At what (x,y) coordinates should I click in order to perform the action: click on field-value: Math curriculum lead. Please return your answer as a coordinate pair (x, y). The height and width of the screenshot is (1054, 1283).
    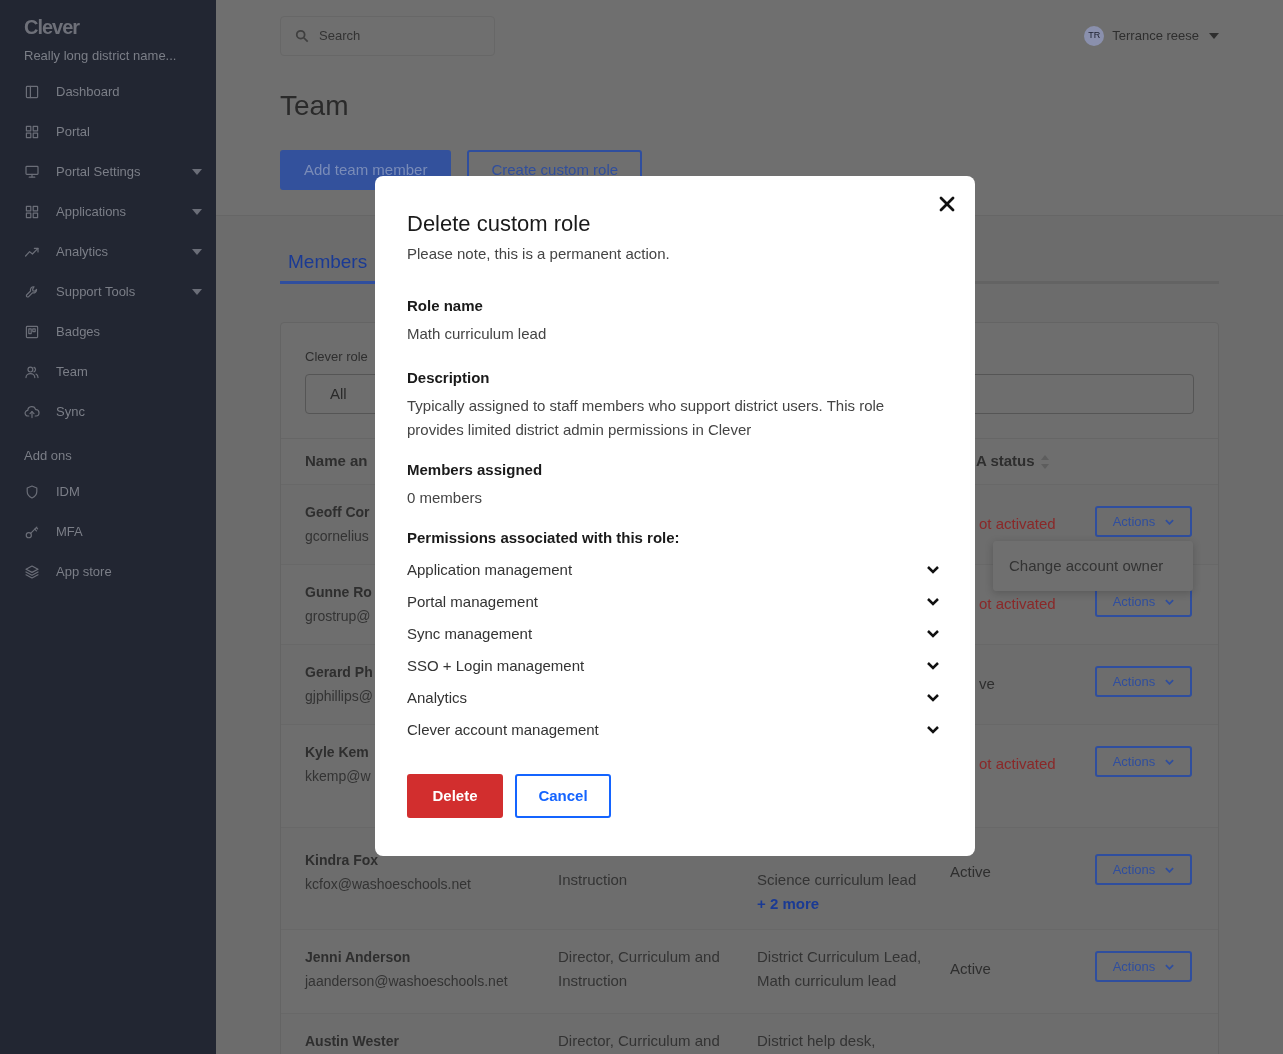
    Looking at the image, I should click on (477, 334).